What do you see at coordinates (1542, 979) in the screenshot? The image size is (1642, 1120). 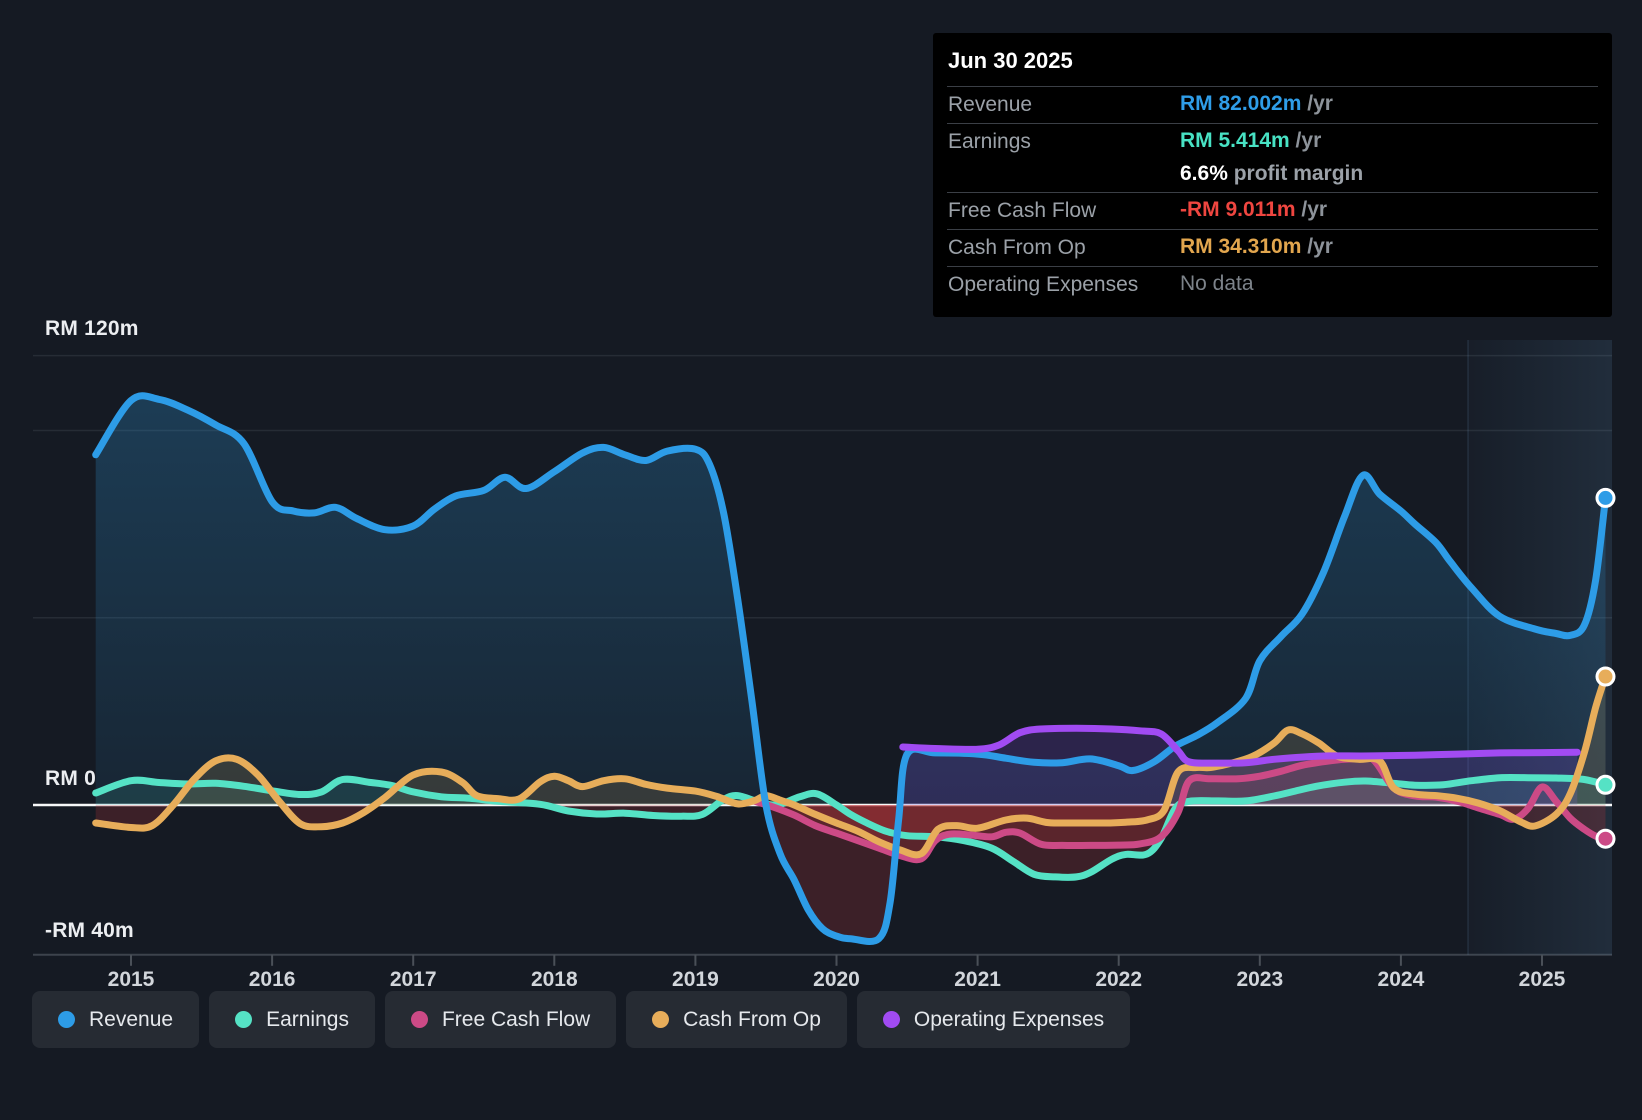 I see `x-axis-label-2025: 2025` at bounding box center [1542, 979].